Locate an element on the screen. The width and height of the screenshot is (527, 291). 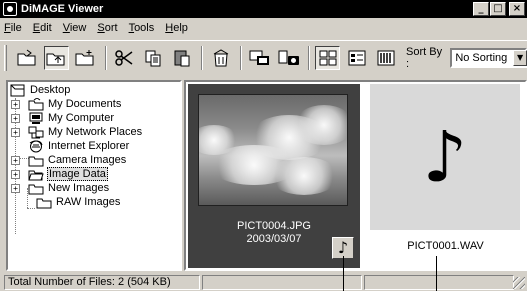
desktop-icon is located at coordinates (17, 90).